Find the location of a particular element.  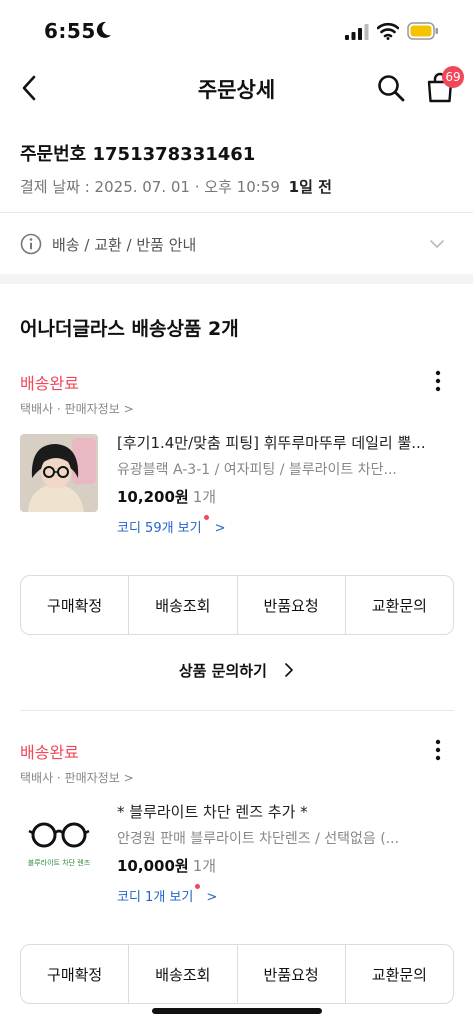

coordi-label: 코디 1개 보기 is located at coordinates (155, 897).